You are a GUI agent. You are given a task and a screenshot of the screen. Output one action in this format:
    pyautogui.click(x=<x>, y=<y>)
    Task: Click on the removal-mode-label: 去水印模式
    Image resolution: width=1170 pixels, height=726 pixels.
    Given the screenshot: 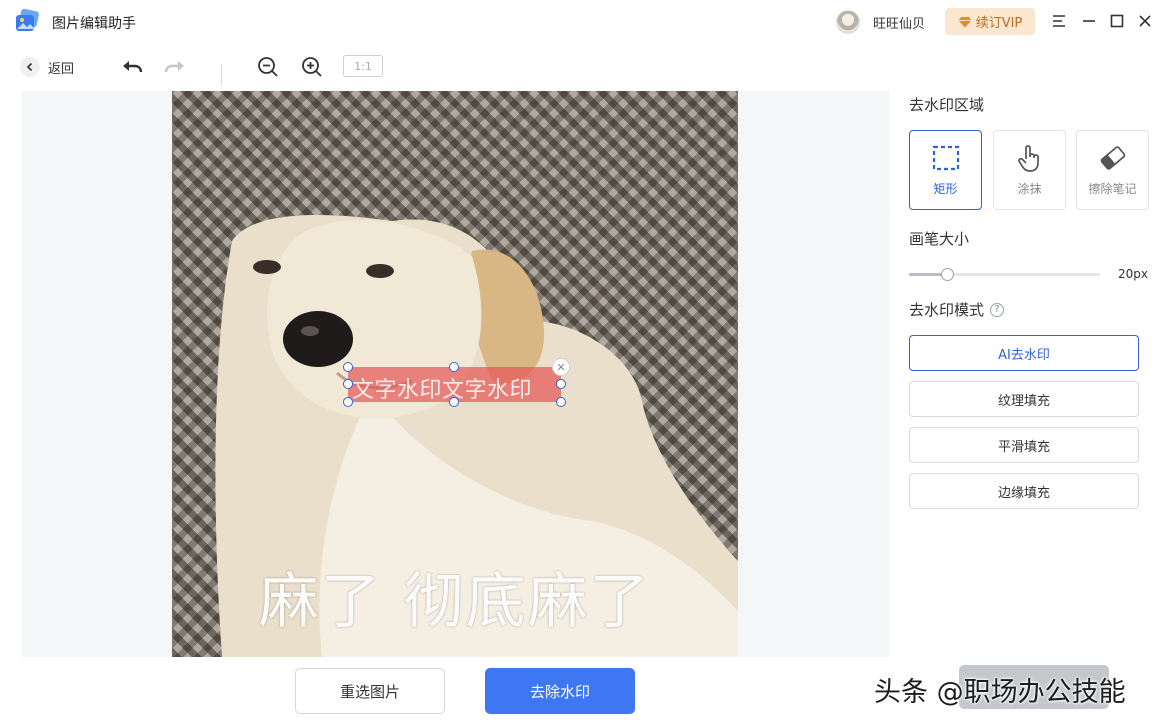 What is the action you would take?
    pyautogui.click(x=947, y=310)
    